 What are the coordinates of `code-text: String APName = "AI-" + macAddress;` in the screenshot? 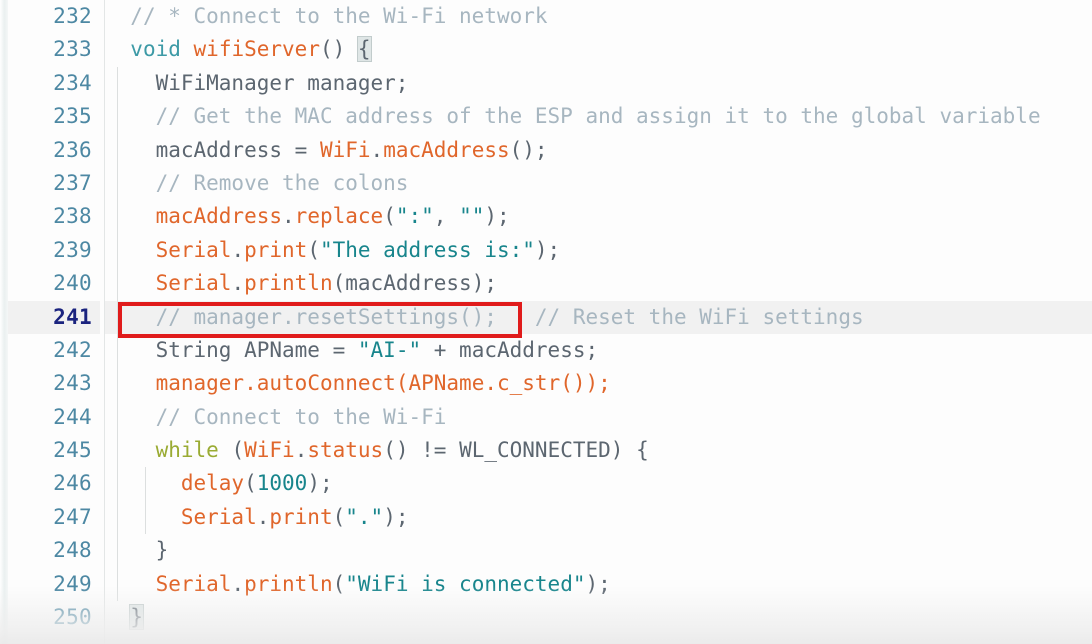 It's located at (598, 350).